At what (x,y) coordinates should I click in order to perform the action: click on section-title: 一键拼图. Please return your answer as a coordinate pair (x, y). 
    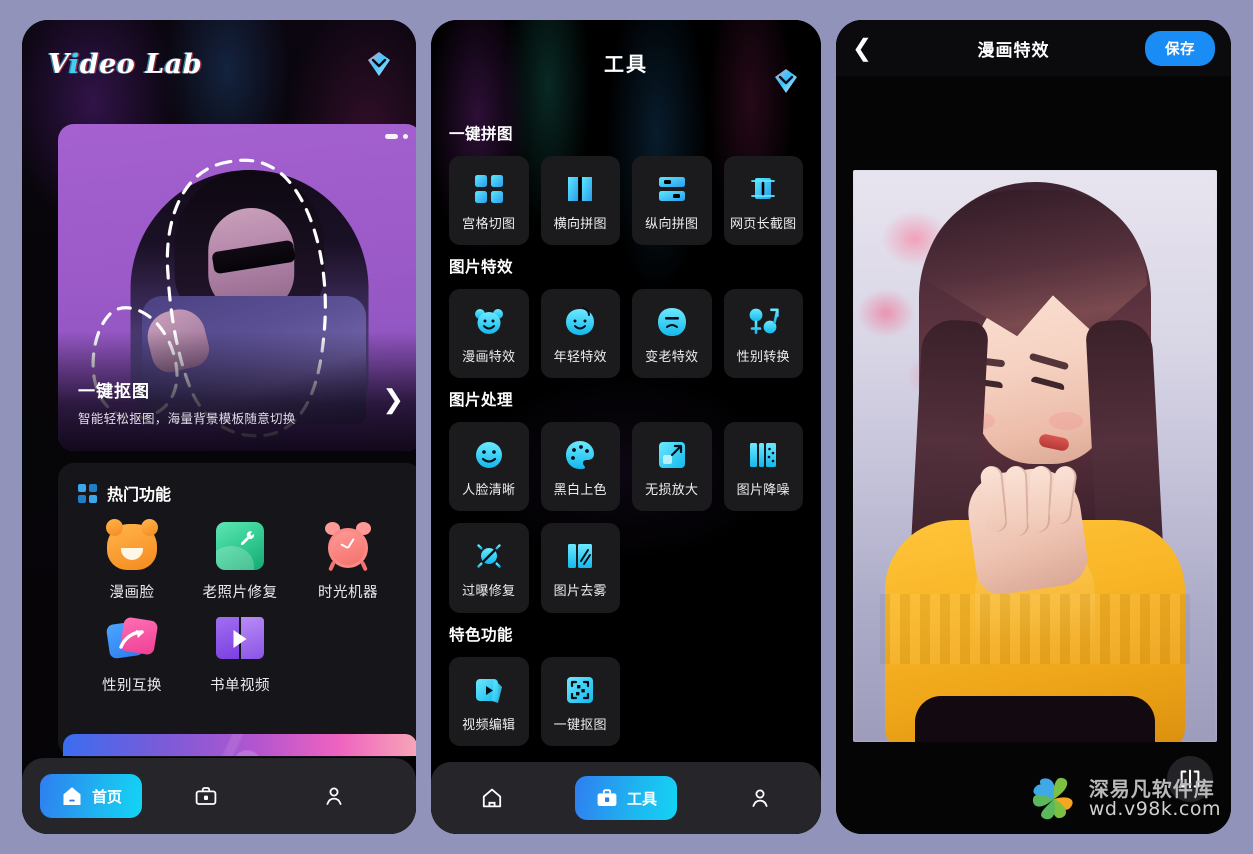
    Looking at the image, I should click on (481, 134).